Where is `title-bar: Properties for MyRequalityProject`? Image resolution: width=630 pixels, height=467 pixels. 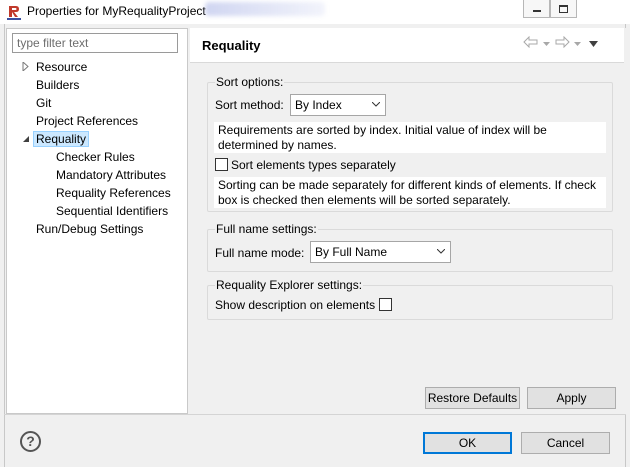 title-bar: Properties for MyRequalityProject is located at coordinates (315, 12).